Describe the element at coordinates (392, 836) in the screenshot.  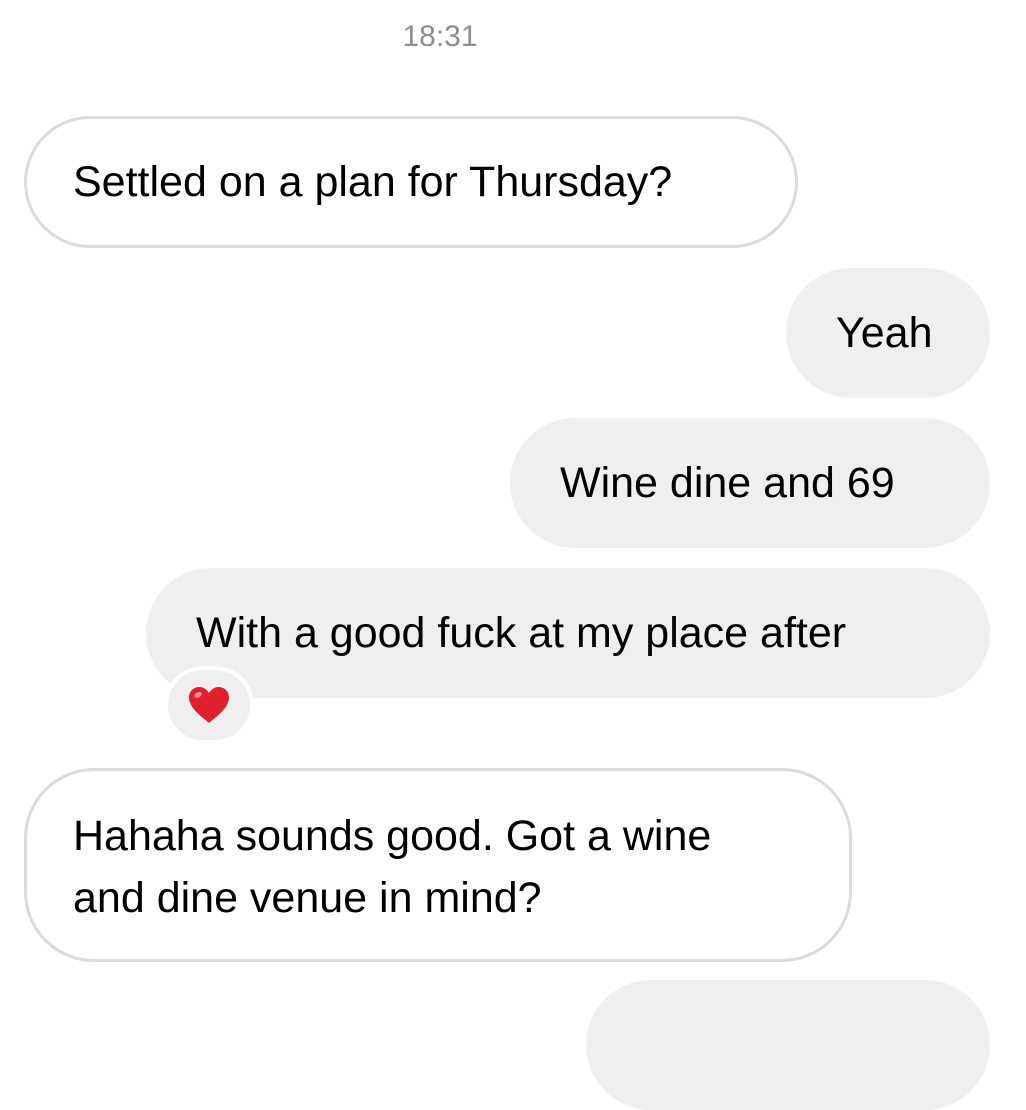
I see `message-text-line: Hahaha sounds good. Got a wine` at that location.